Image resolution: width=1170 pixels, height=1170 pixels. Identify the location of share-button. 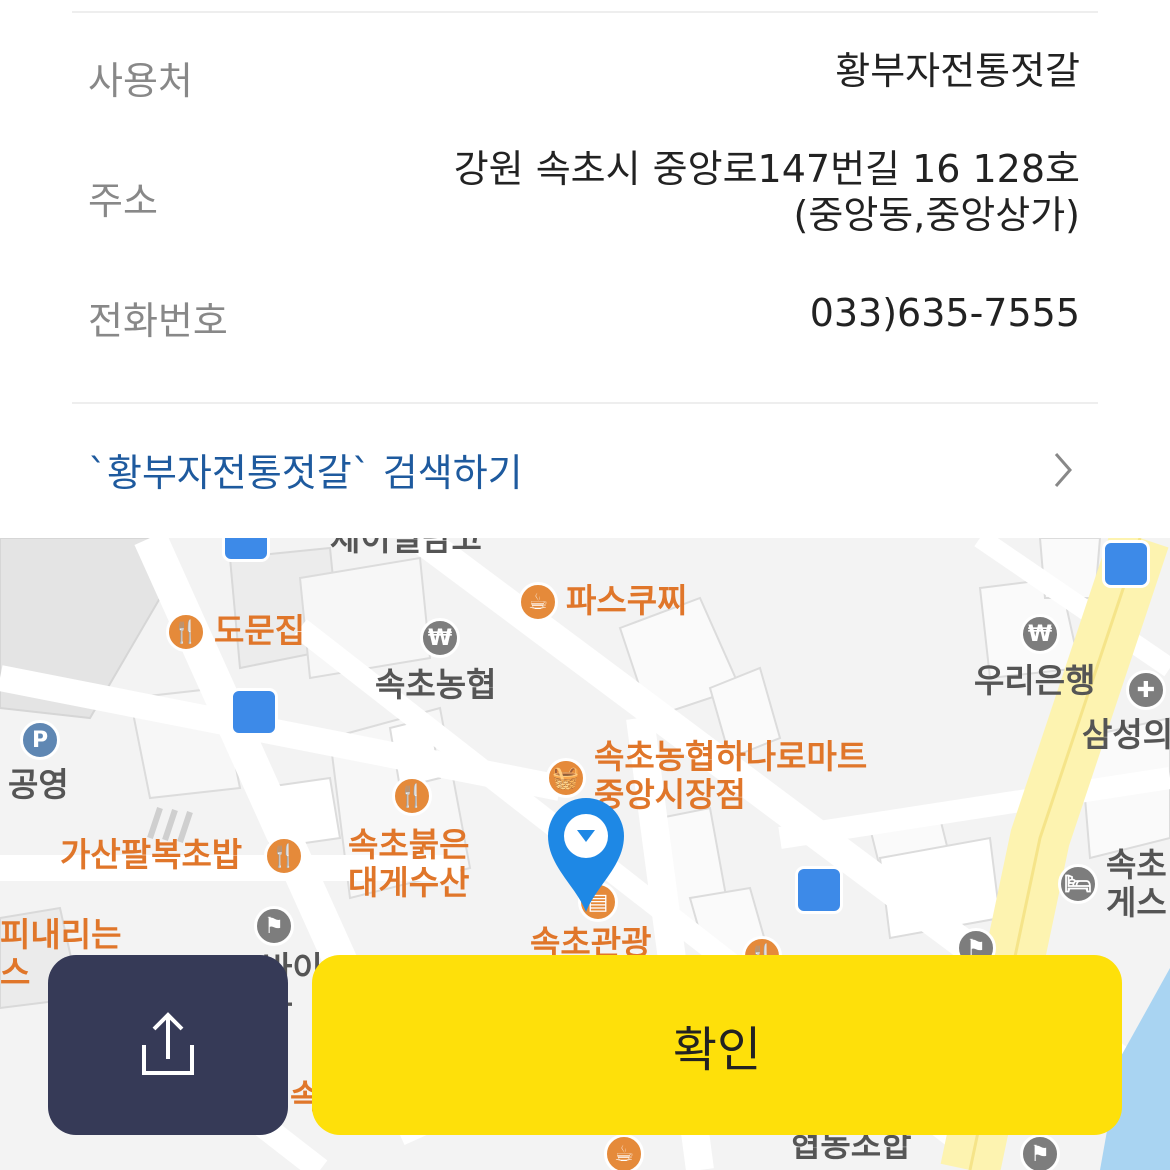
(168, 1045).